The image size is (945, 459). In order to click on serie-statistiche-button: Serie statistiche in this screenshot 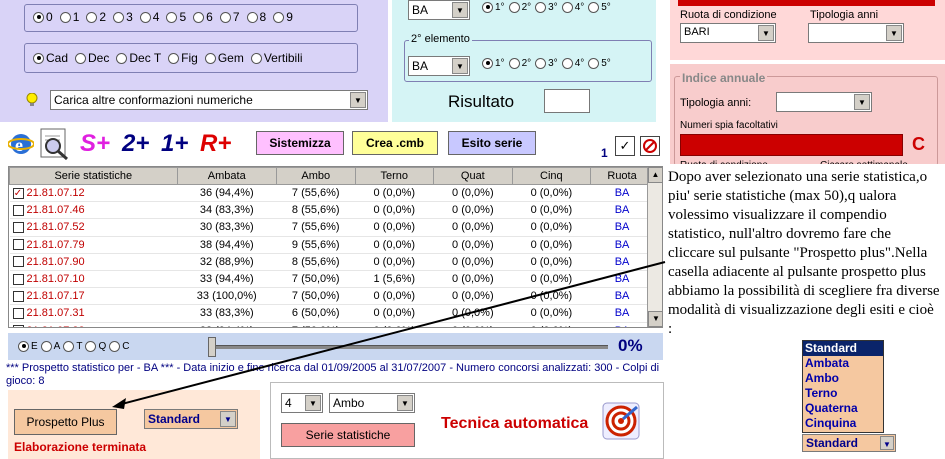, I will do `click(348, 435)`.